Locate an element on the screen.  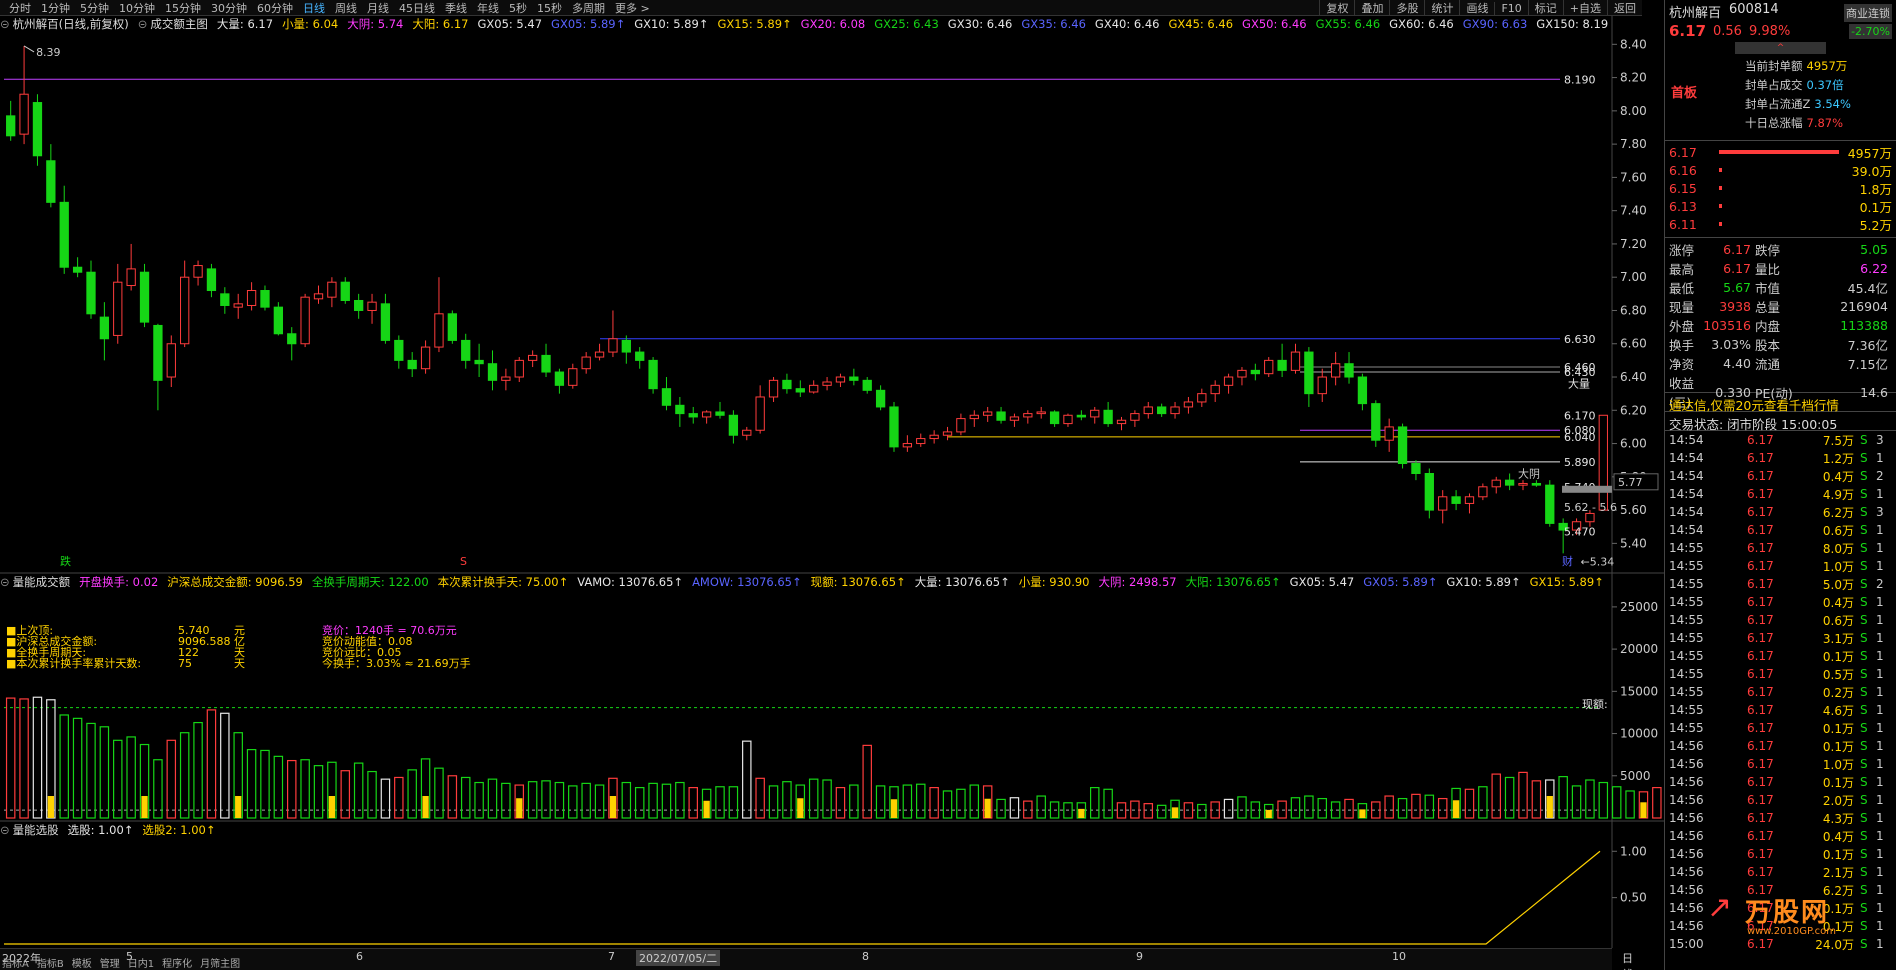
tool-button: 标记 is located at coordinates (1545, 8).